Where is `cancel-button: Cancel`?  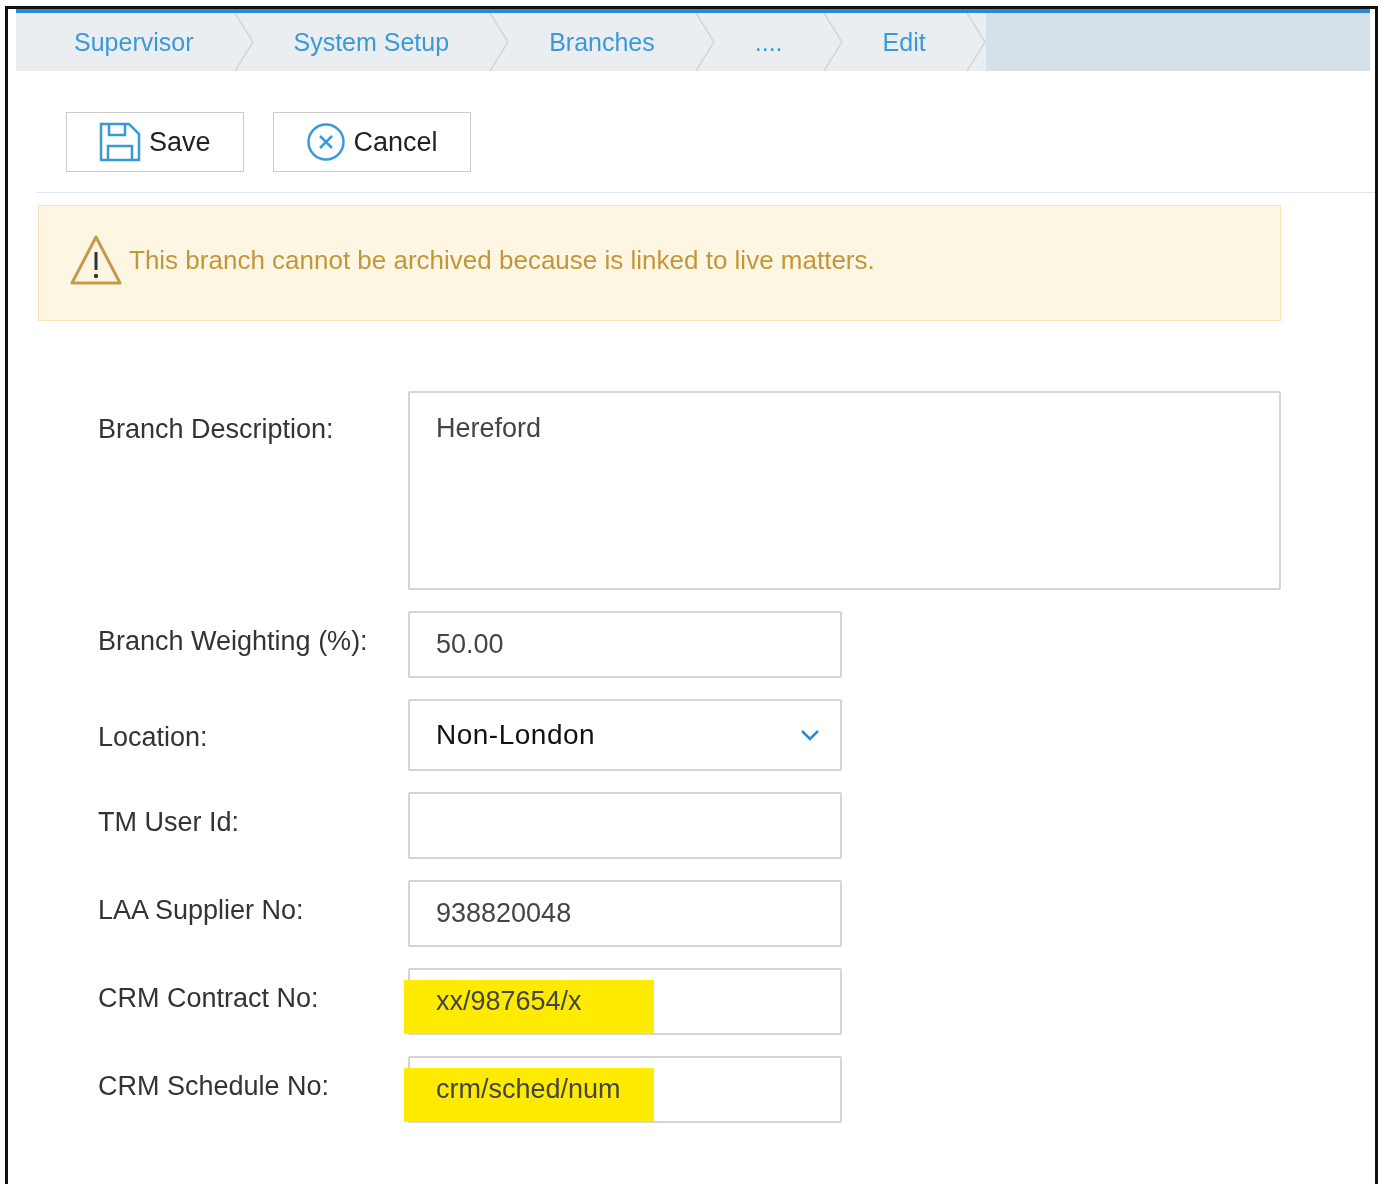
cancel-button: Cancel is located at coordinates (371, 142).